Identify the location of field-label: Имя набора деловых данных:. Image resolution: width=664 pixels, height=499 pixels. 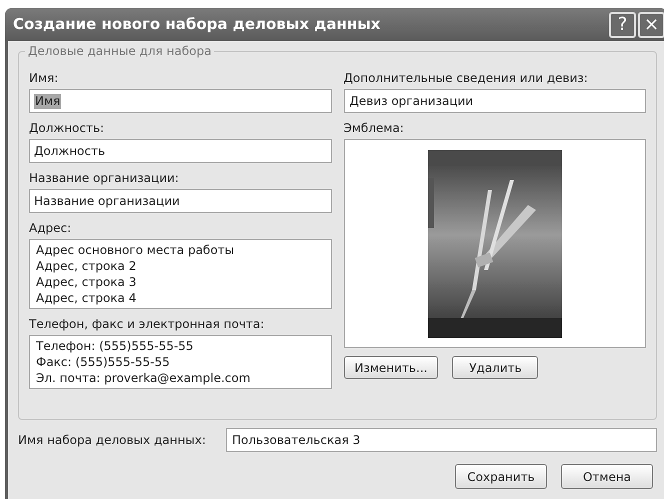
(112, 440).